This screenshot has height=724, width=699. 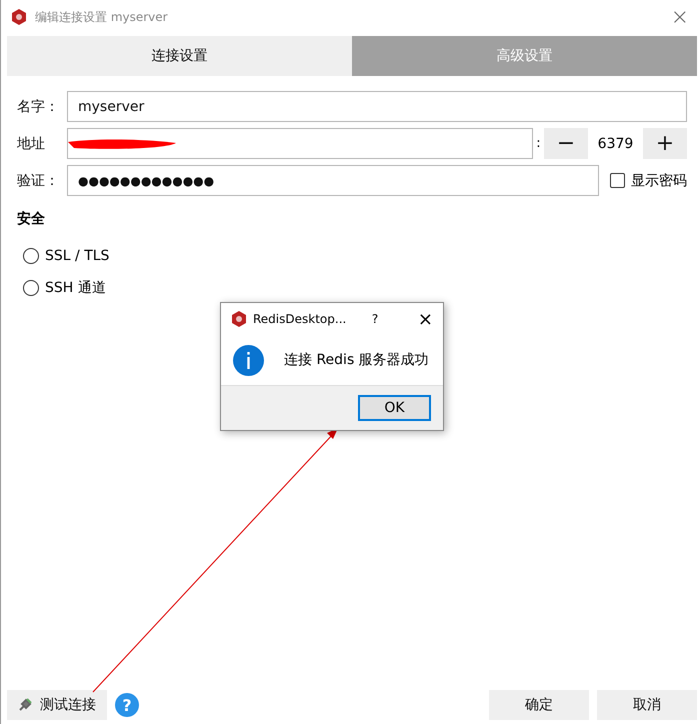 What do you see at coordinates (615, 143) in the screenshot?
I see `port-field: 6379` at bounding box center [615, 143].